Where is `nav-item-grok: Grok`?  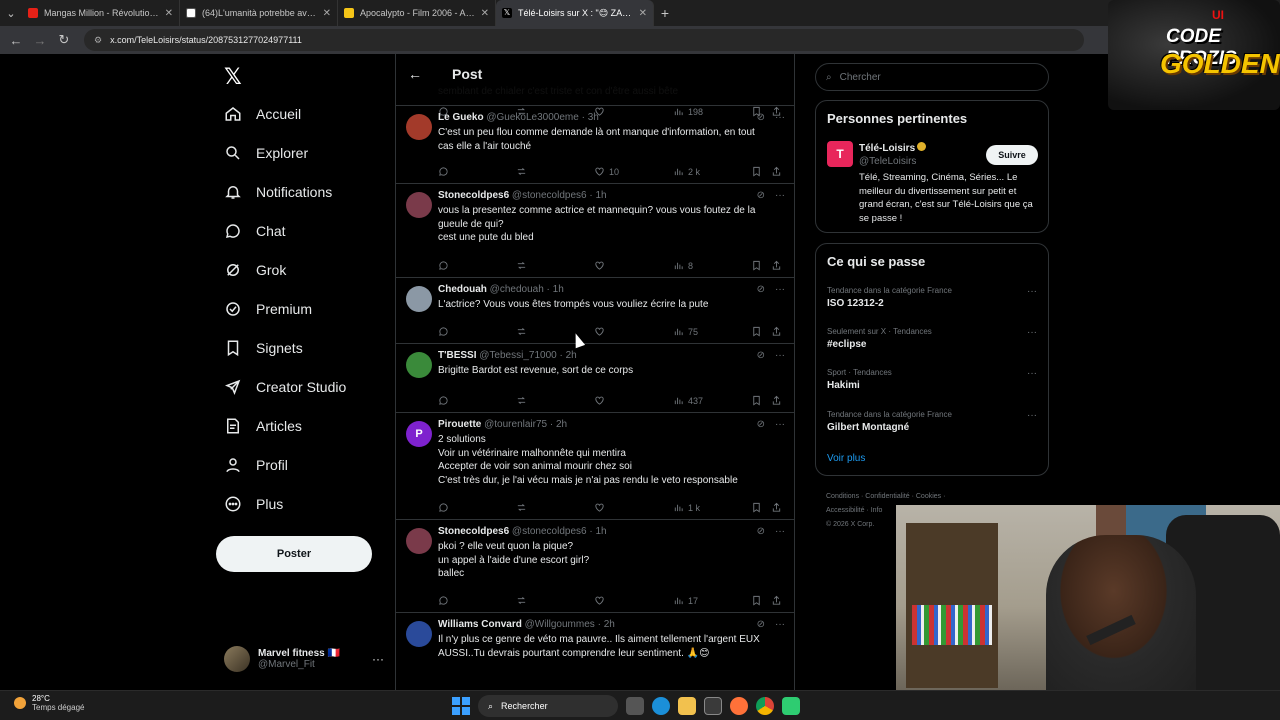 nav-item-grok: Grok is located at coordinates (255, 270).